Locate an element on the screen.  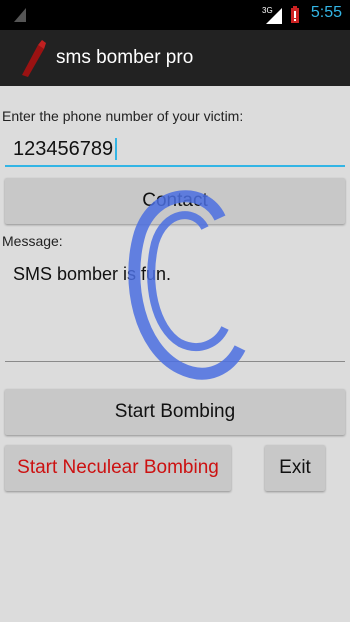
start-bombing-button: Start Bombing is located at coordinates (175, 412).